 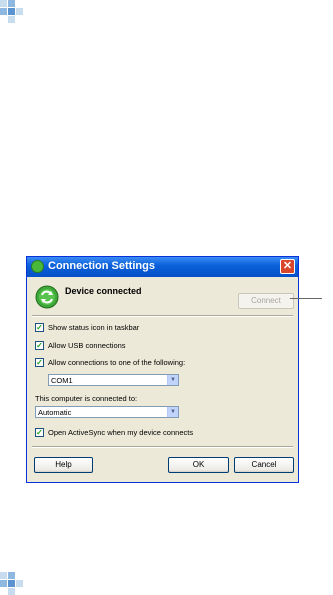 I want to click on option-label: Allow USB connections, so click(x=87, y=345).